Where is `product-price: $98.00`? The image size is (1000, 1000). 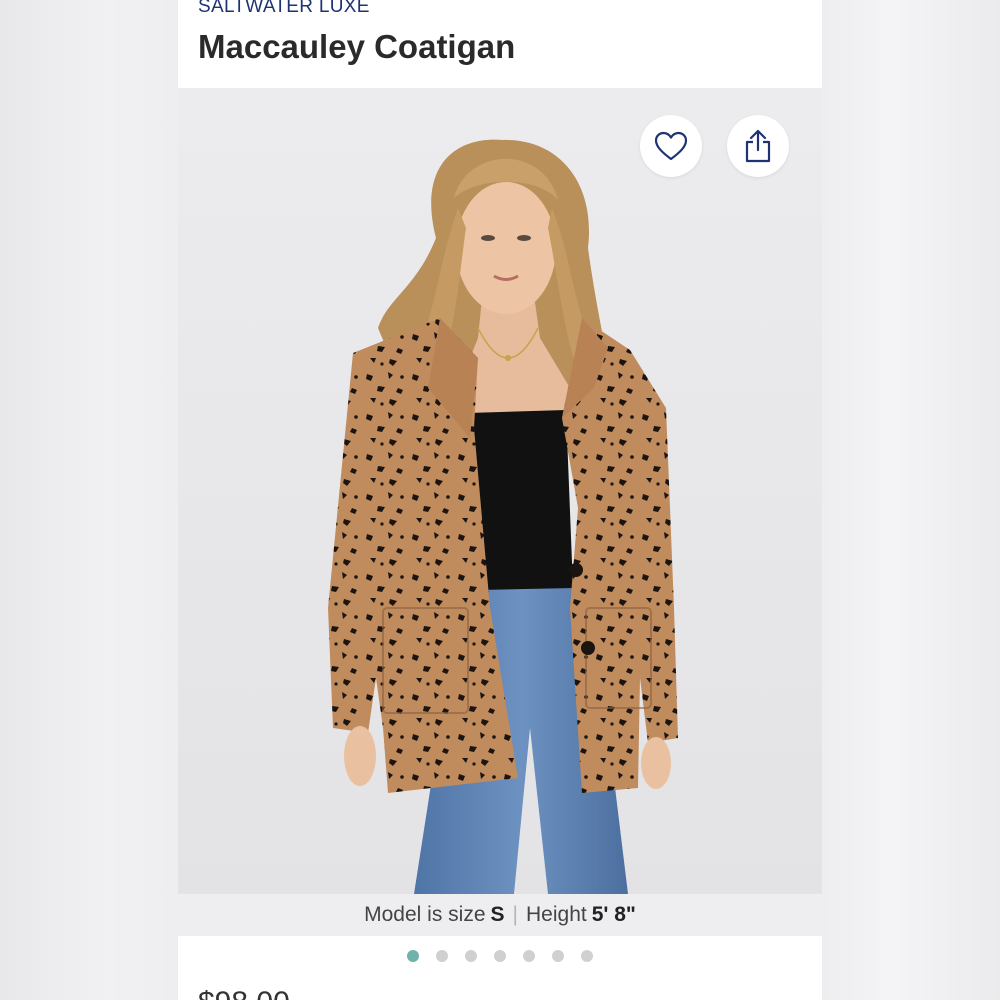 product-price: $98.00 is located at coordinates (244, 993).